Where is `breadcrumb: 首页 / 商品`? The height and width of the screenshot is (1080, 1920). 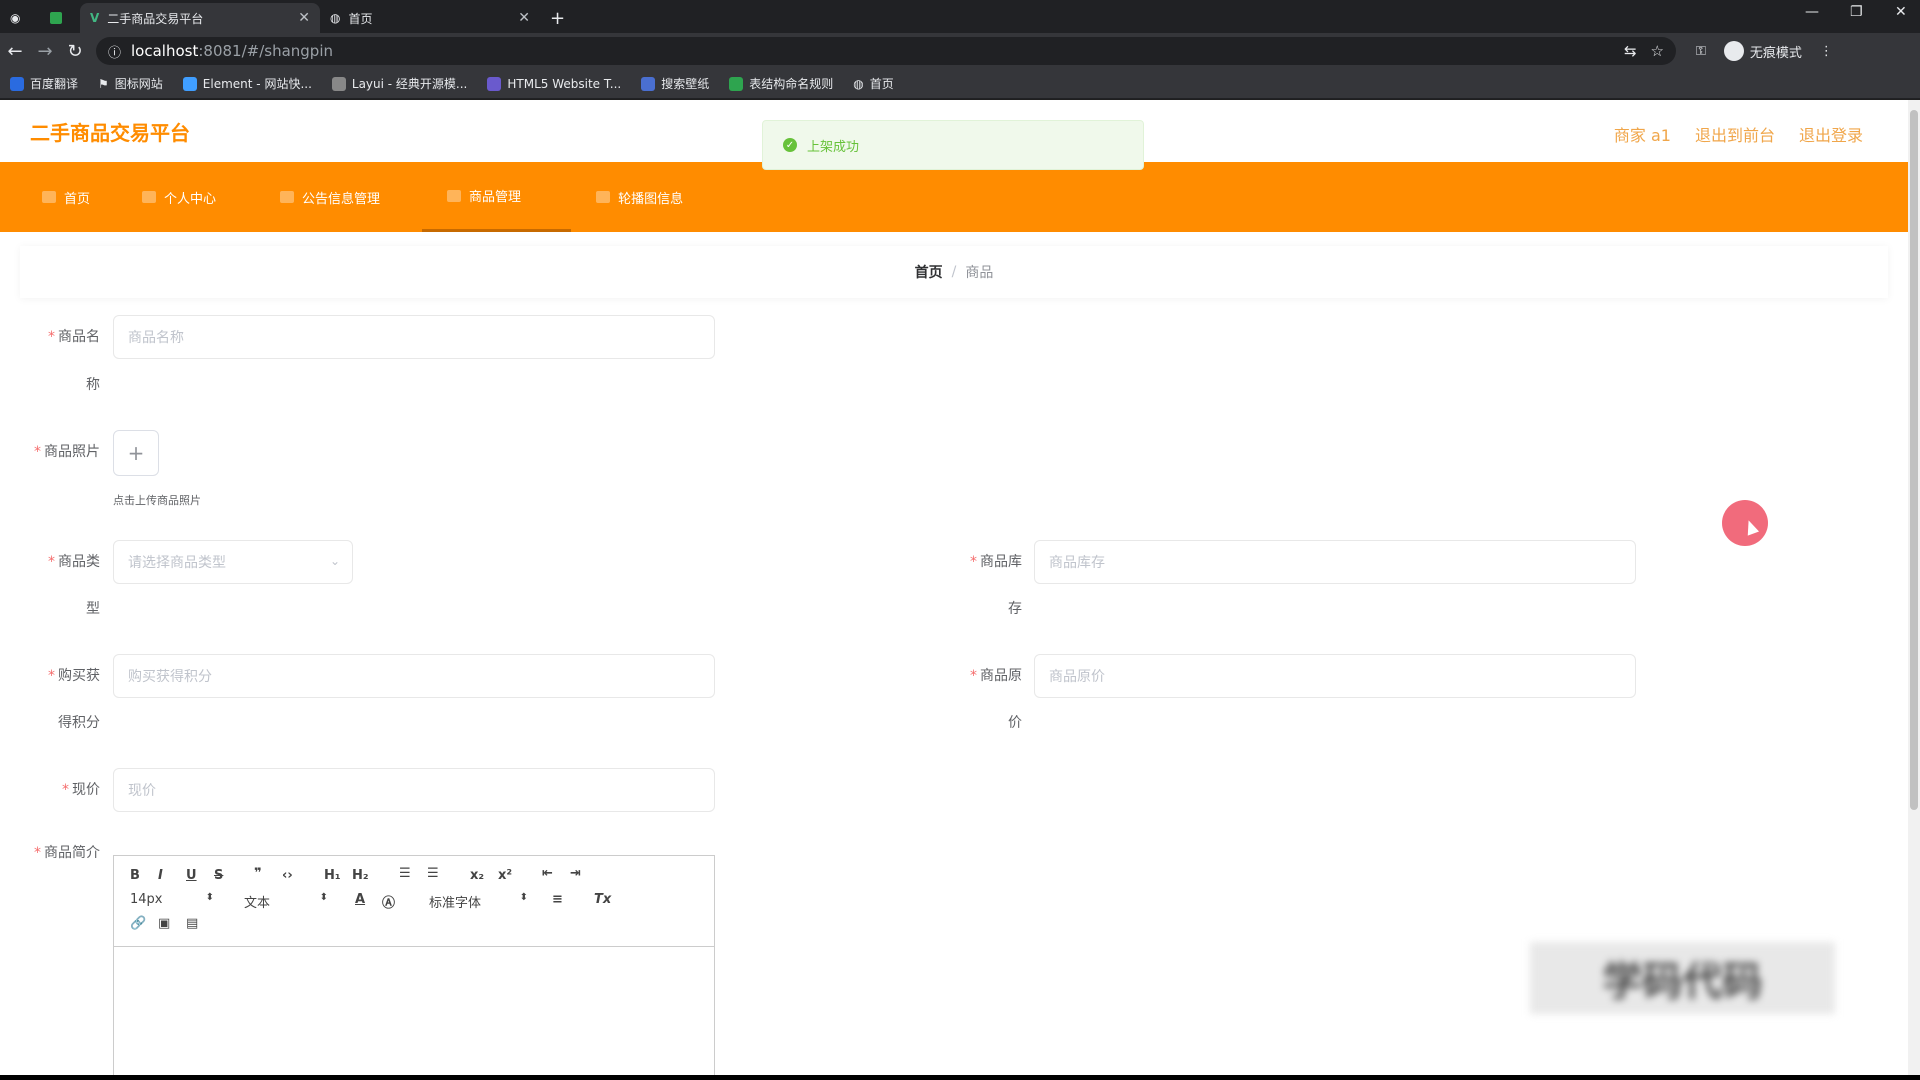
breadcrumb: 首页 / 商品 is located at coordinates (954, 272).